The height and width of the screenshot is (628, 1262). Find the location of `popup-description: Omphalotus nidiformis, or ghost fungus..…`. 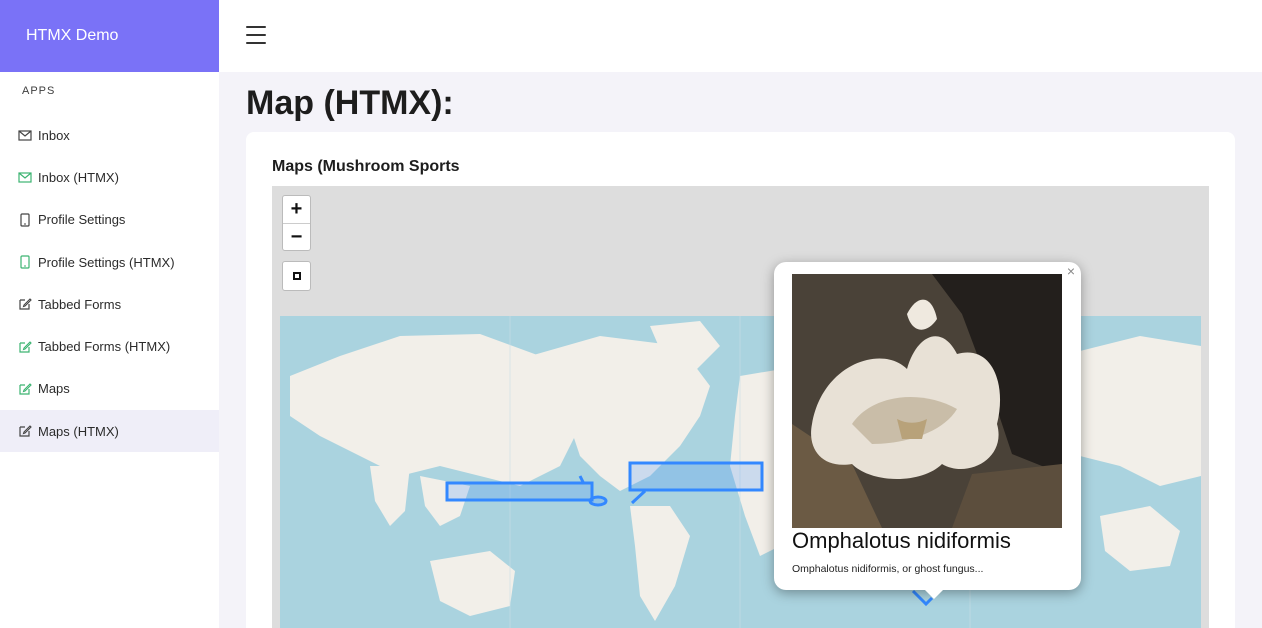

popup-description: Omphalotus nidiformis, or ghost fungus..… is located at coordinates (888, 569).